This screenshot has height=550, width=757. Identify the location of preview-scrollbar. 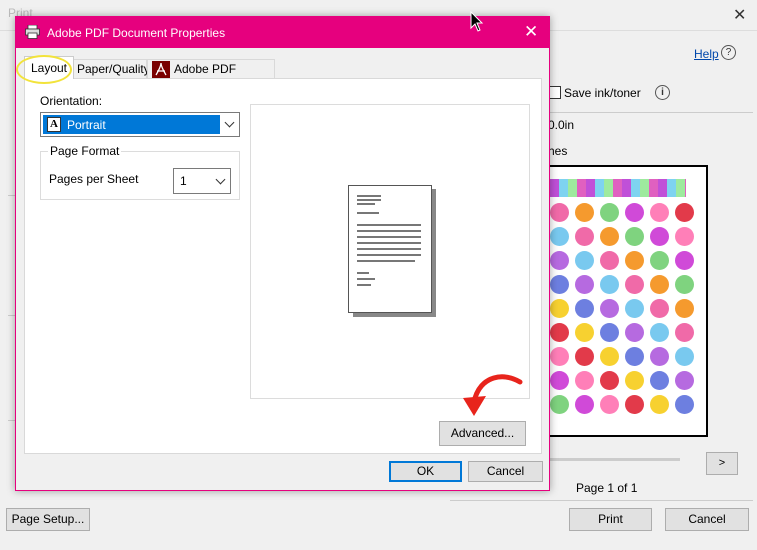
(613, 459).